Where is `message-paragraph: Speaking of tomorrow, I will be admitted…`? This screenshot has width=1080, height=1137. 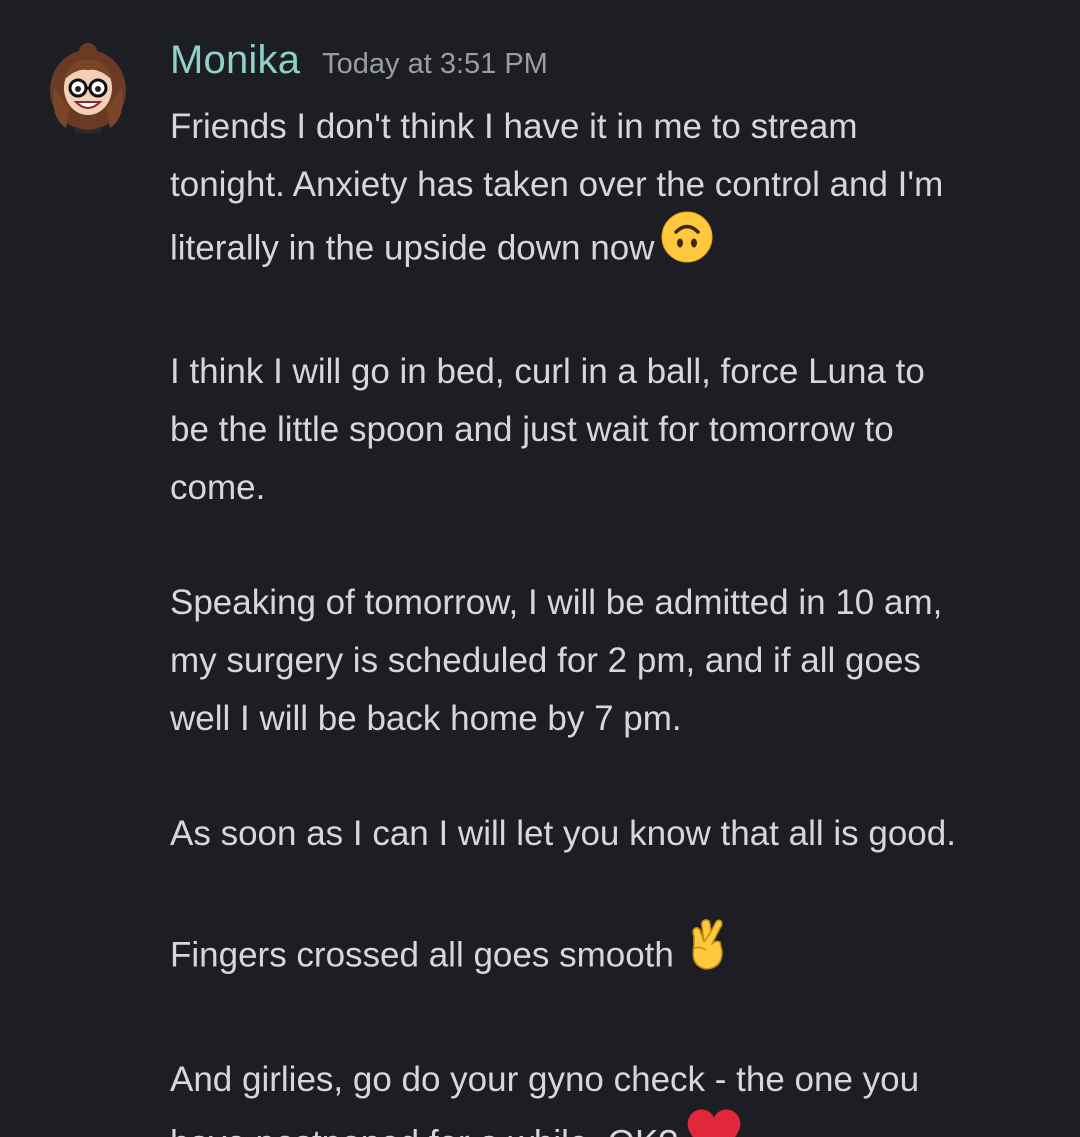 message-paragraph: Speaking of tomorrow, I will be admitted… is located at coordinates (610, 661).